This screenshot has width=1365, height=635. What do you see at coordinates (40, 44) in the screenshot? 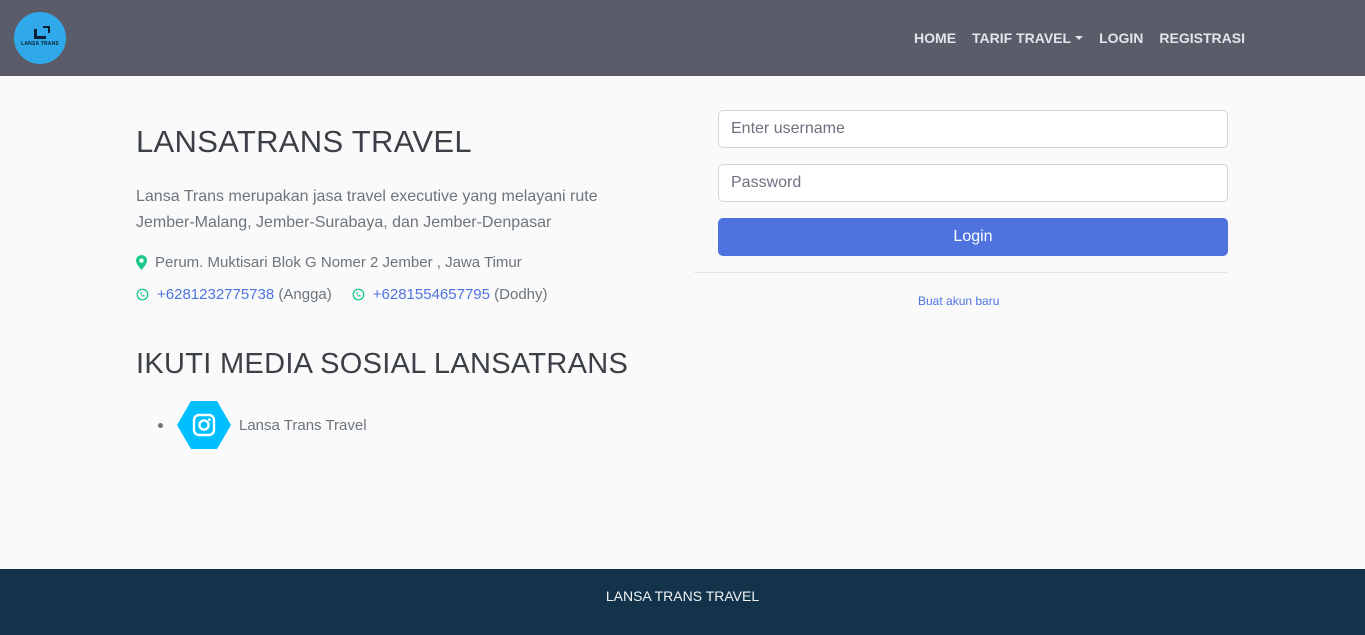
I see `logo-text: LANSA TRANS` at bounding box center [40, 44].